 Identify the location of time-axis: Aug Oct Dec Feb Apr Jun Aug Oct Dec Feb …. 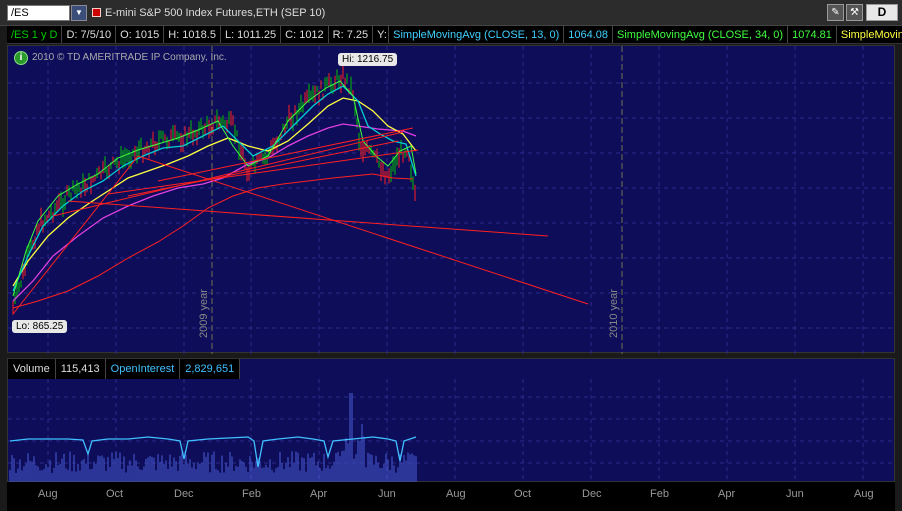
(451, 496).